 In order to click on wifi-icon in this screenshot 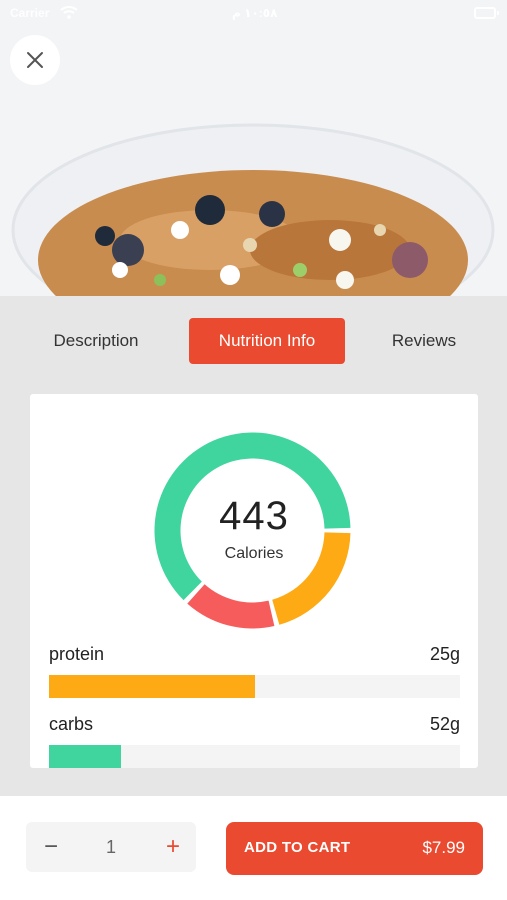, I will do `click(69, 12)`.